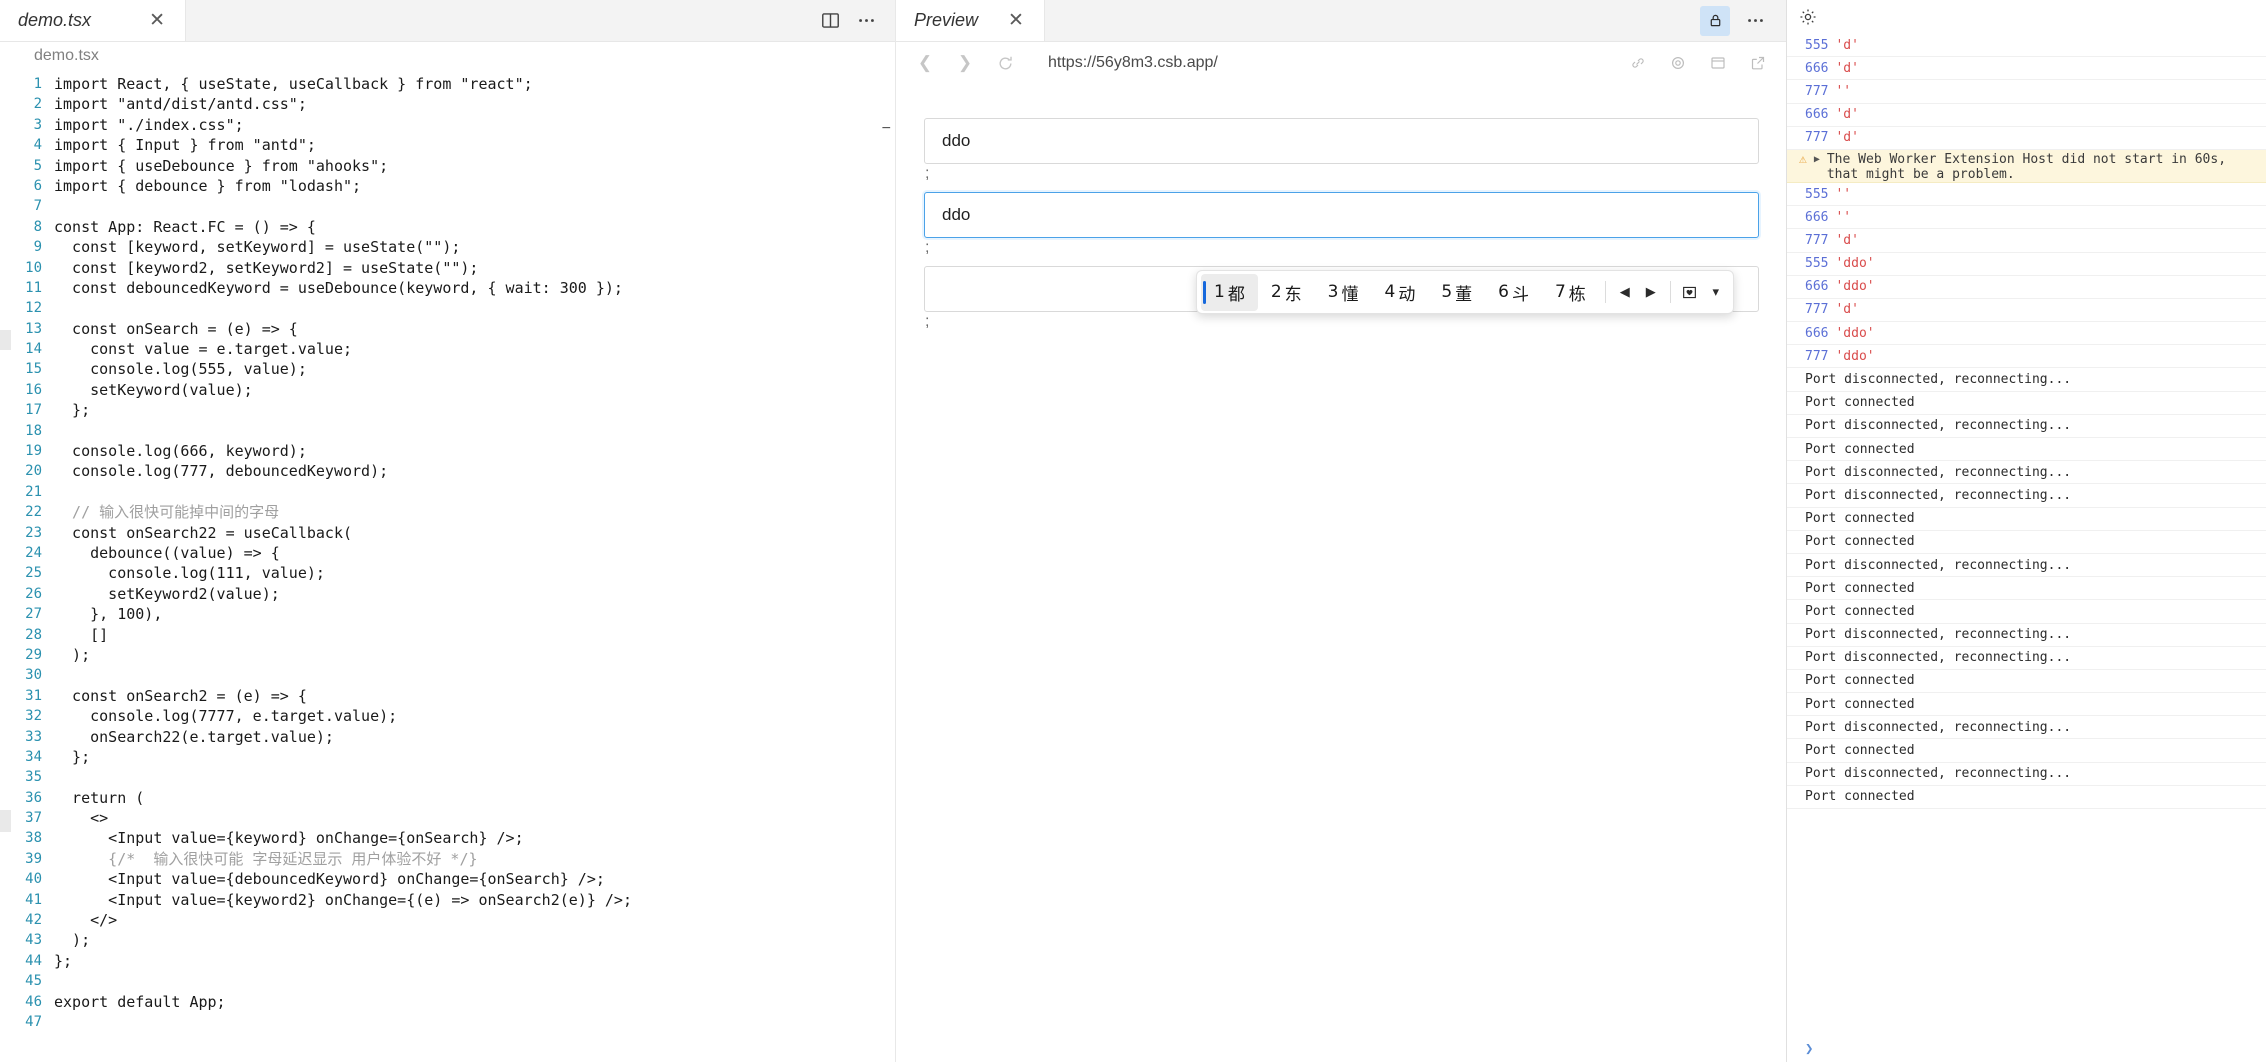 The image size is (2266, 1062). I want to click on heart-box-icon, so click(1690, 292).